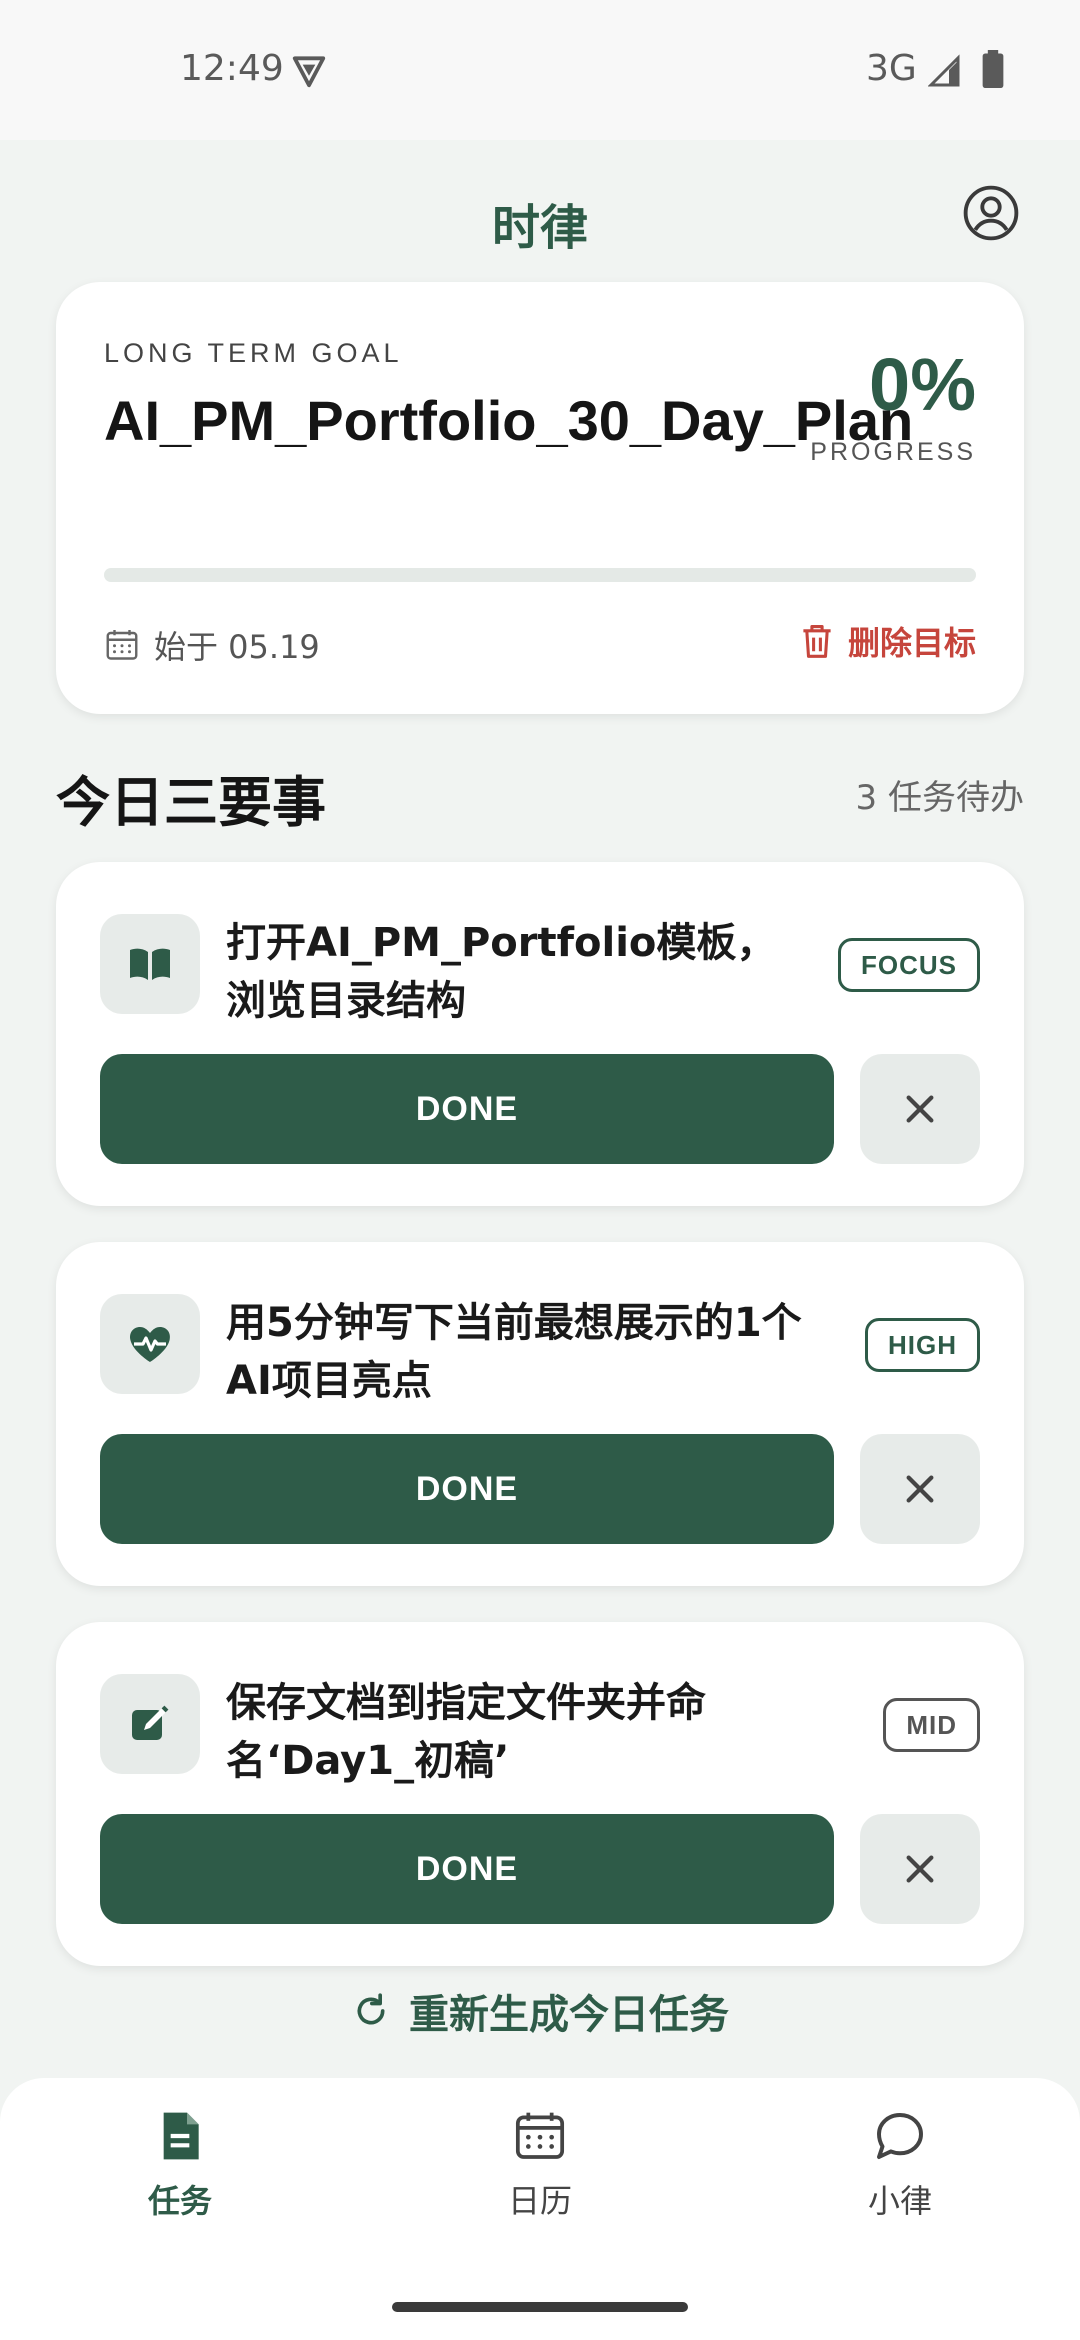 The image size is (1080, 2340). What do you see at coordinates (944, 70) in the screenshot?
I see `signal-icon` at bounding box center [944, 70].